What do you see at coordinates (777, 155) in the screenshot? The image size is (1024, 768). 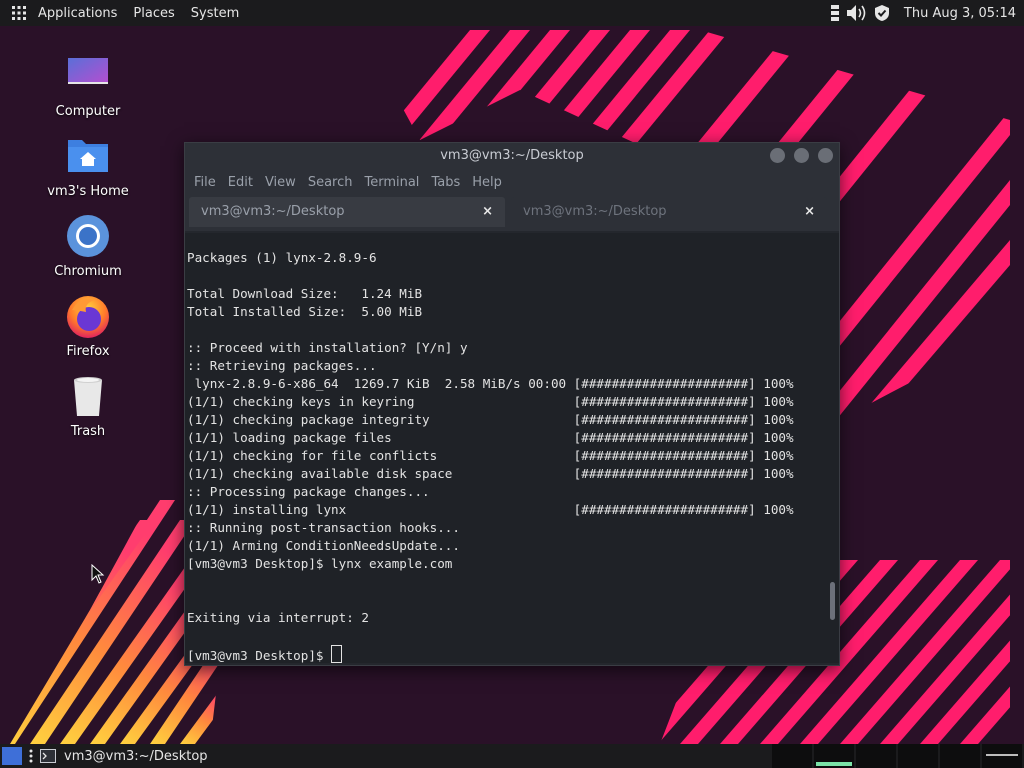 I see `minimize-button` at bounding box center [777, 155].